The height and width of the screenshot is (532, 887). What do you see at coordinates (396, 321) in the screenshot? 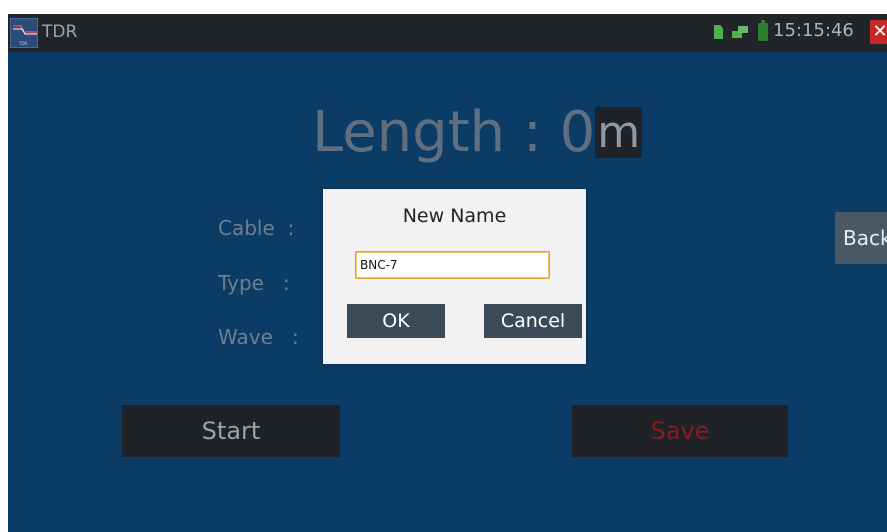
I see `ok-button: OK` at bounding box center [396, 321].